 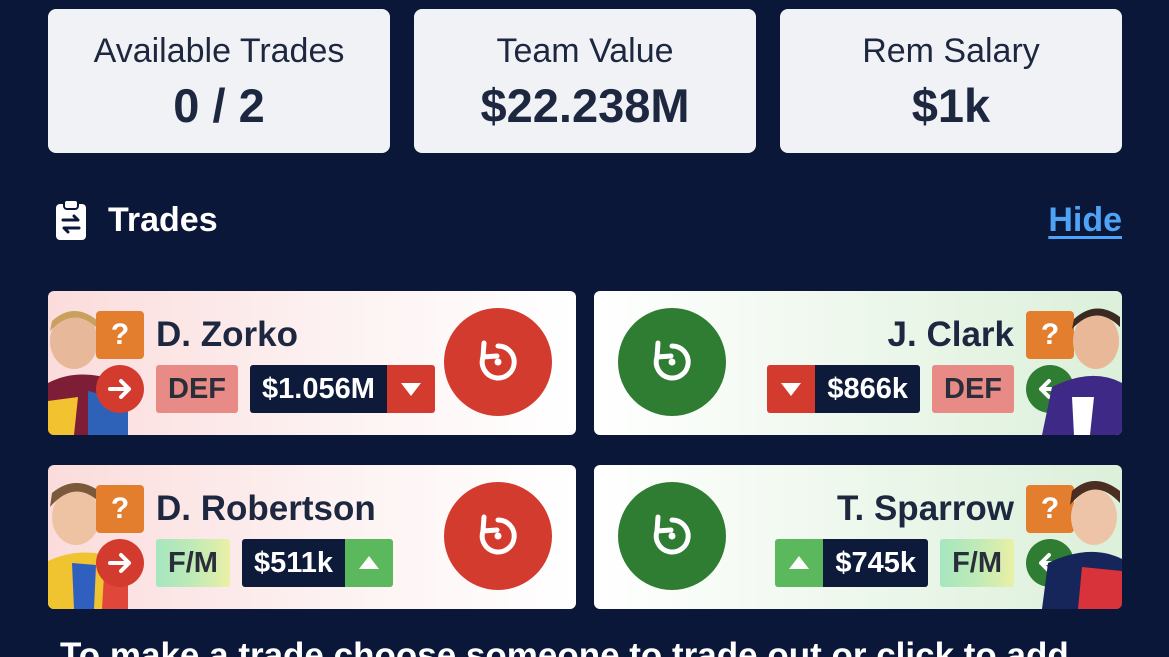 I want to click on price-tag: $511k, so click(x=317, y=563).